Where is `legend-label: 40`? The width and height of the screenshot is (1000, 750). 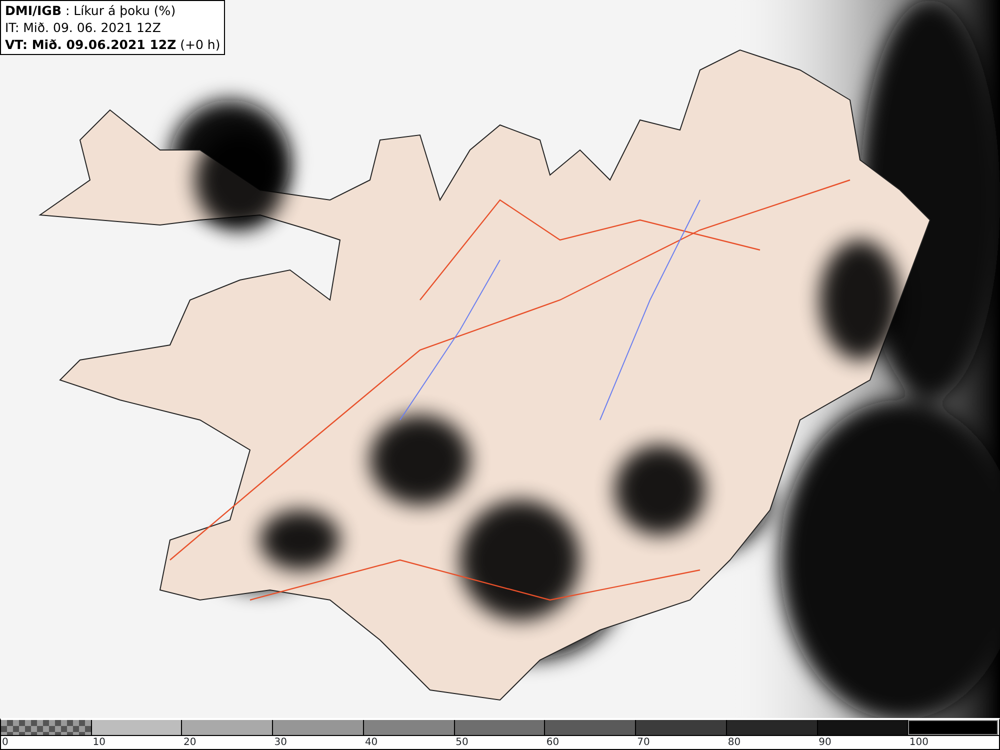 legend-label: 40 is located at coordinates (371, 742).